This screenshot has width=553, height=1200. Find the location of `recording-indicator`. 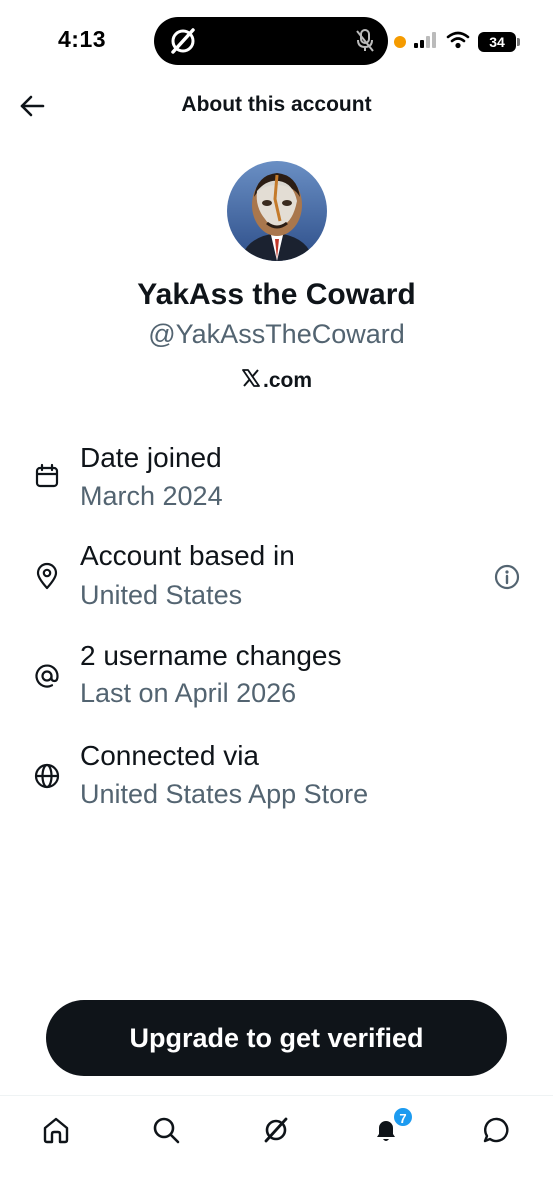

recording-indicator is located at coordinates (400, 42).